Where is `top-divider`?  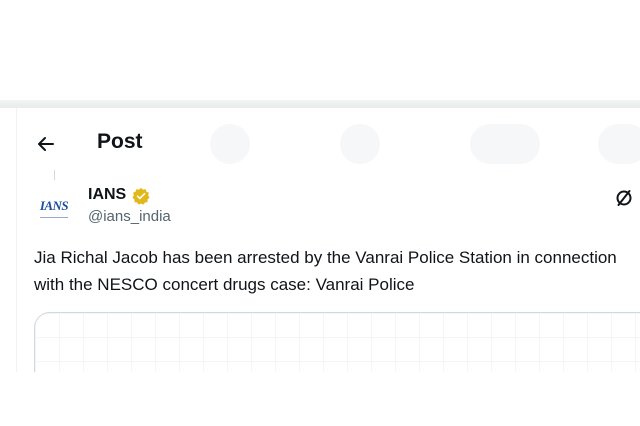
top-divider is located at coordinates (320, 104).